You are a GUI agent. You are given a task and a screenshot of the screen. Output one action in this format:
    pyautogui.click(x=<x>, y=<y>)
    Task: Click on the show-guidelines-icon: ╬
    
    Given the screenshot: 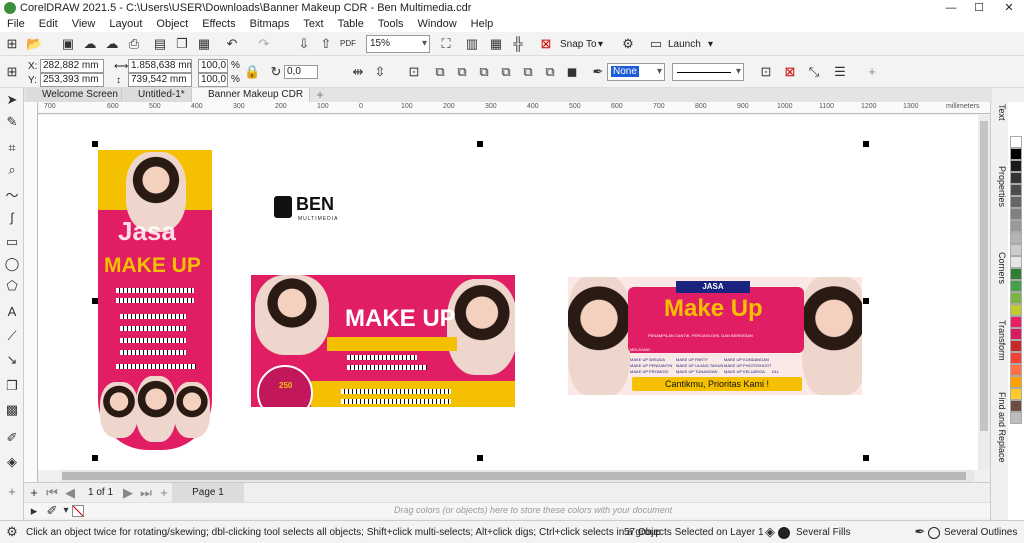 What is the action you would take?
    pyautogui.click(x=518, y=44)
    